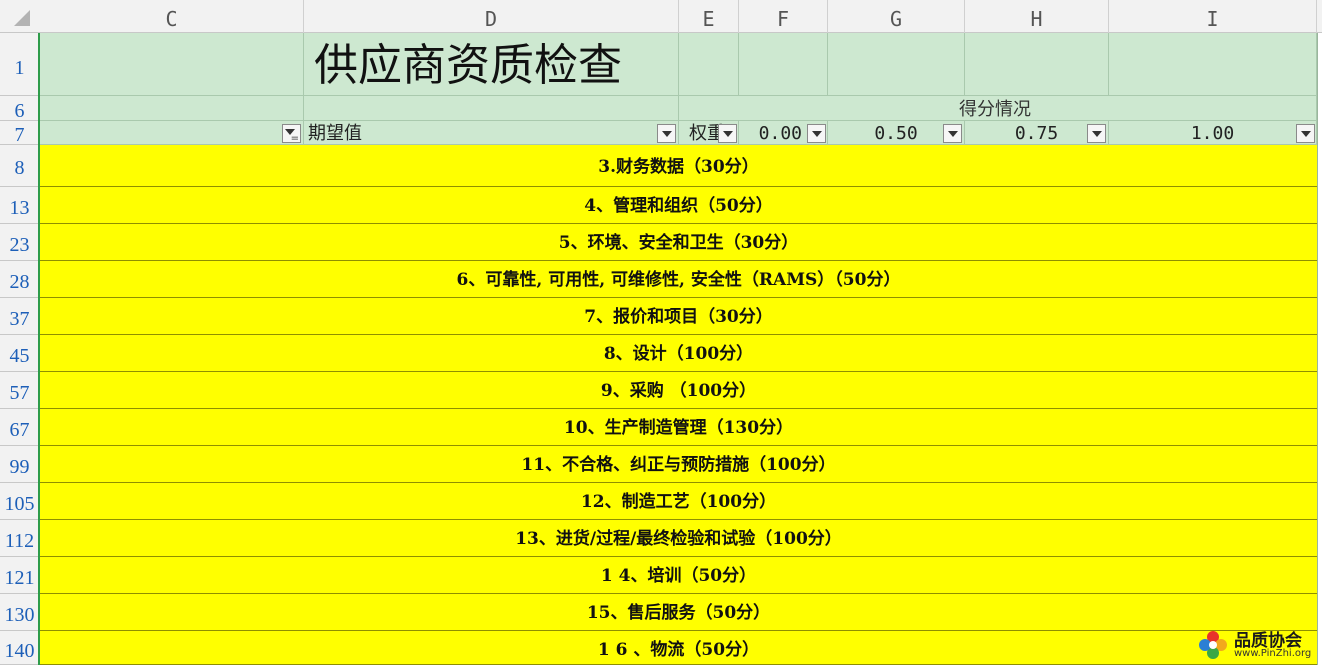 The height and width of the screenshot is (671, 1322). Describe the element at coordinates (19, 390) in the screenshot. I see `row-header-57: 57` at that location.